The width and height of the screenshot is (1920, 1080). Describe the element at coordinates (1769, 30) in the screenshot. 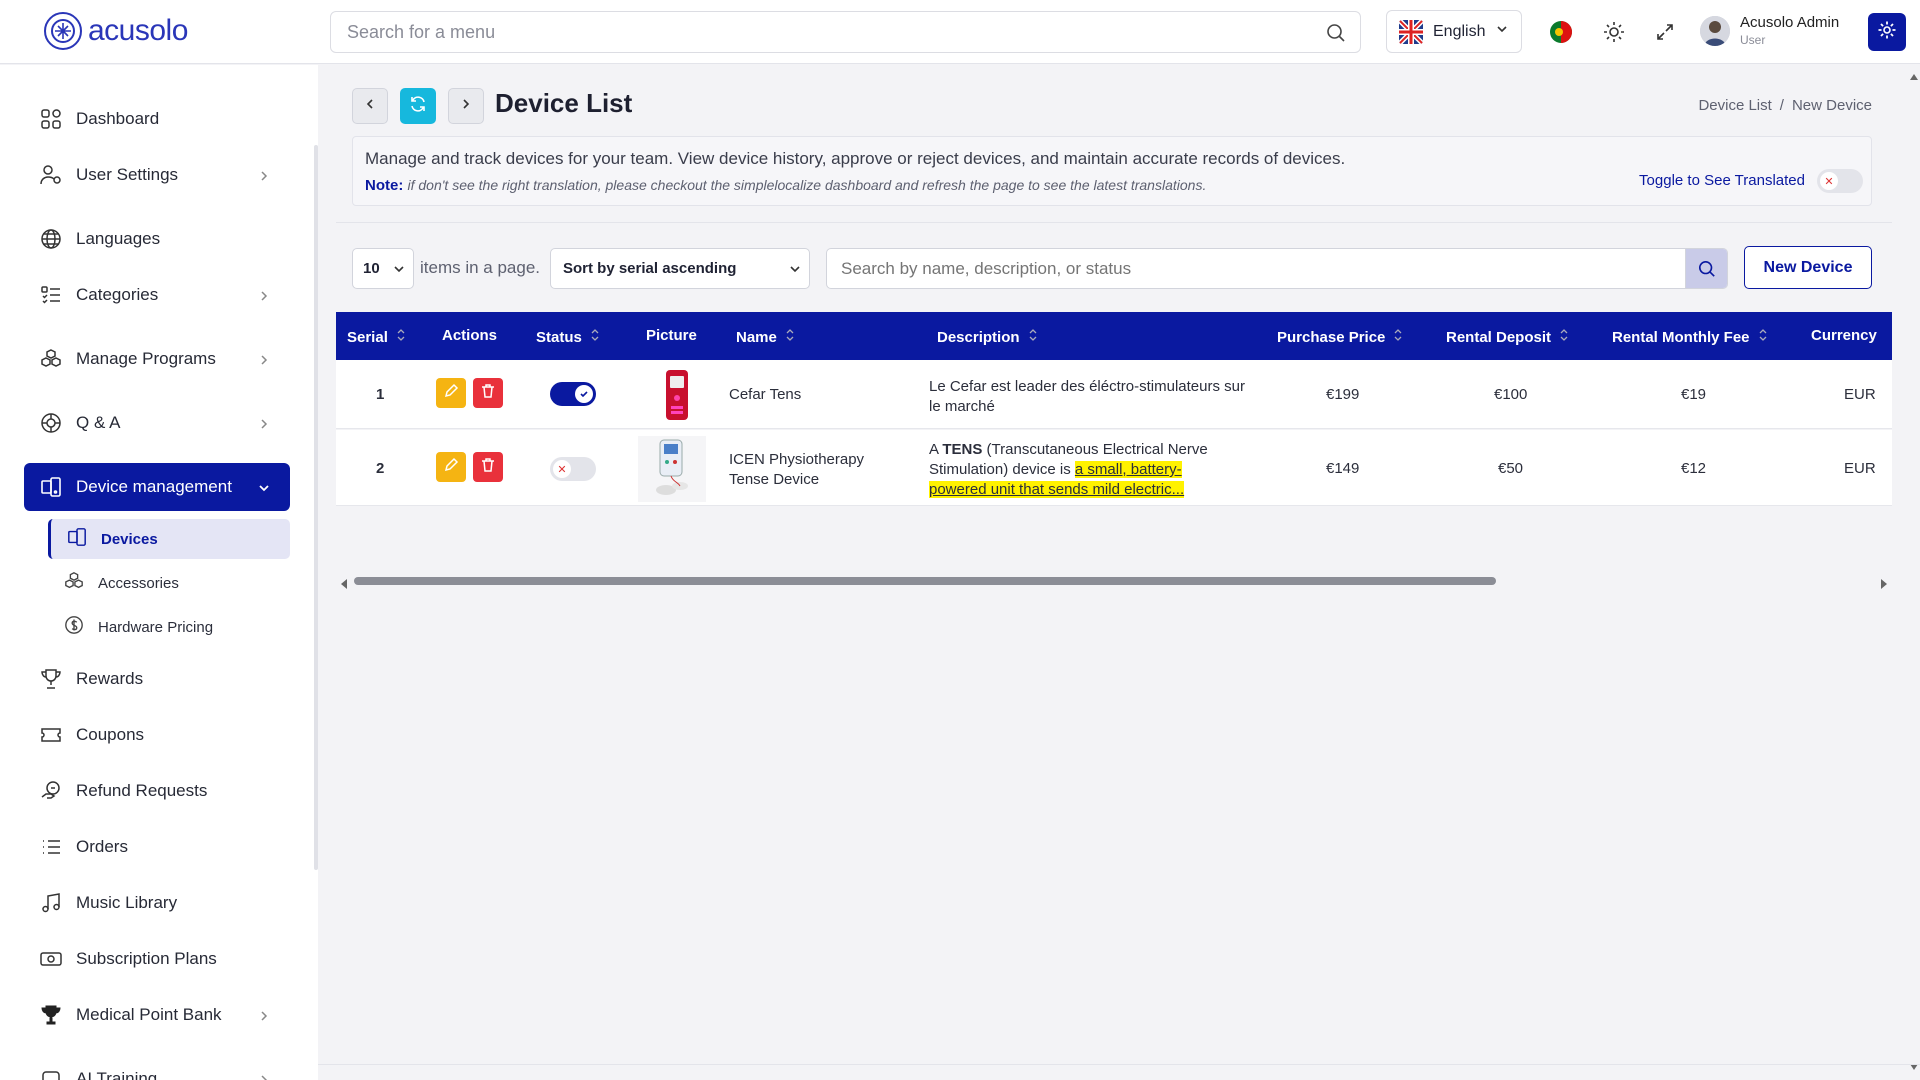

I see `user-menu: Acusolo Admin User` at that location.